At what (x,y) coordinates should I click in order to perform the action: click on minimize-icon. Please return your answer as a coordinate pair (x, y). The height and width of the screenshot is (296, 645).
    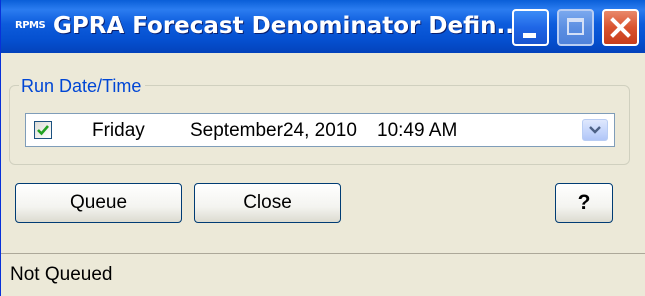
    Looking at the image, I should click on (529, 35).